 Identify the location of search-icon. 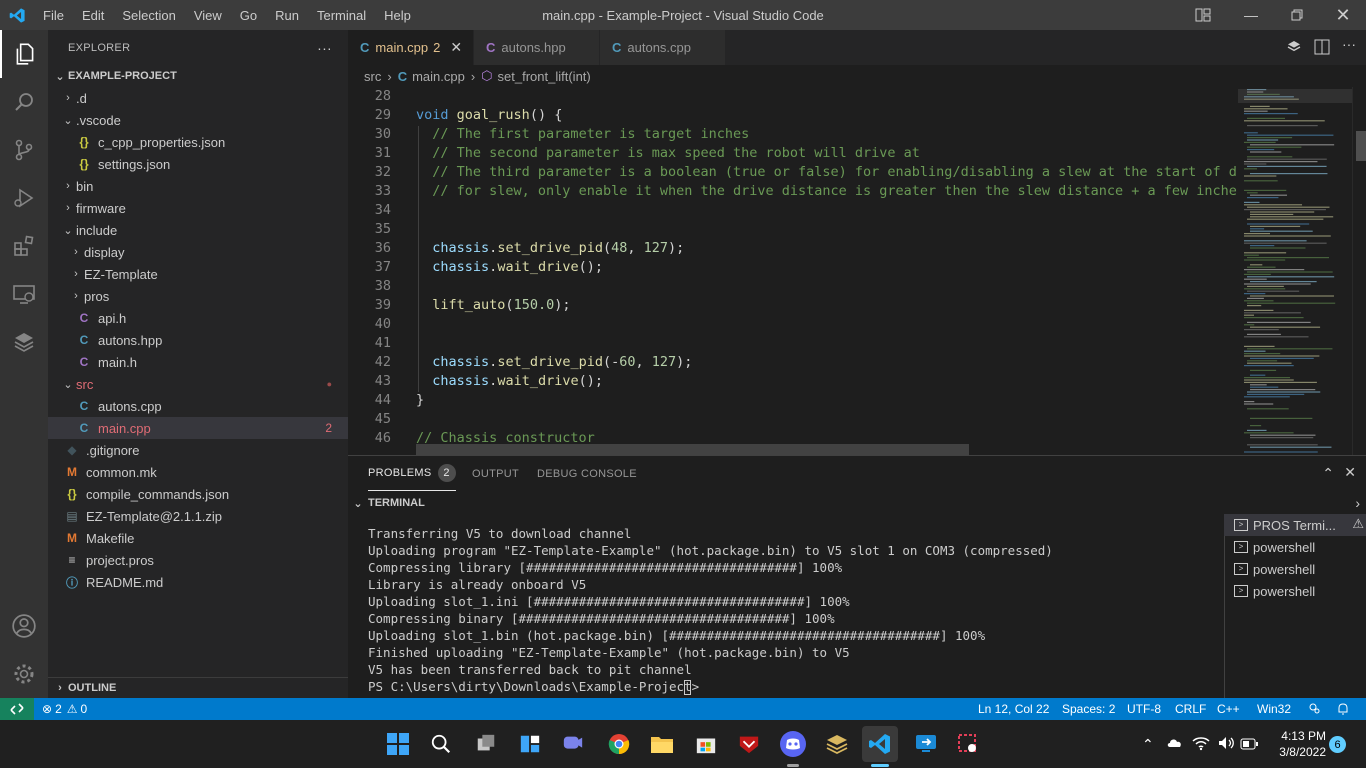
(24, 102).